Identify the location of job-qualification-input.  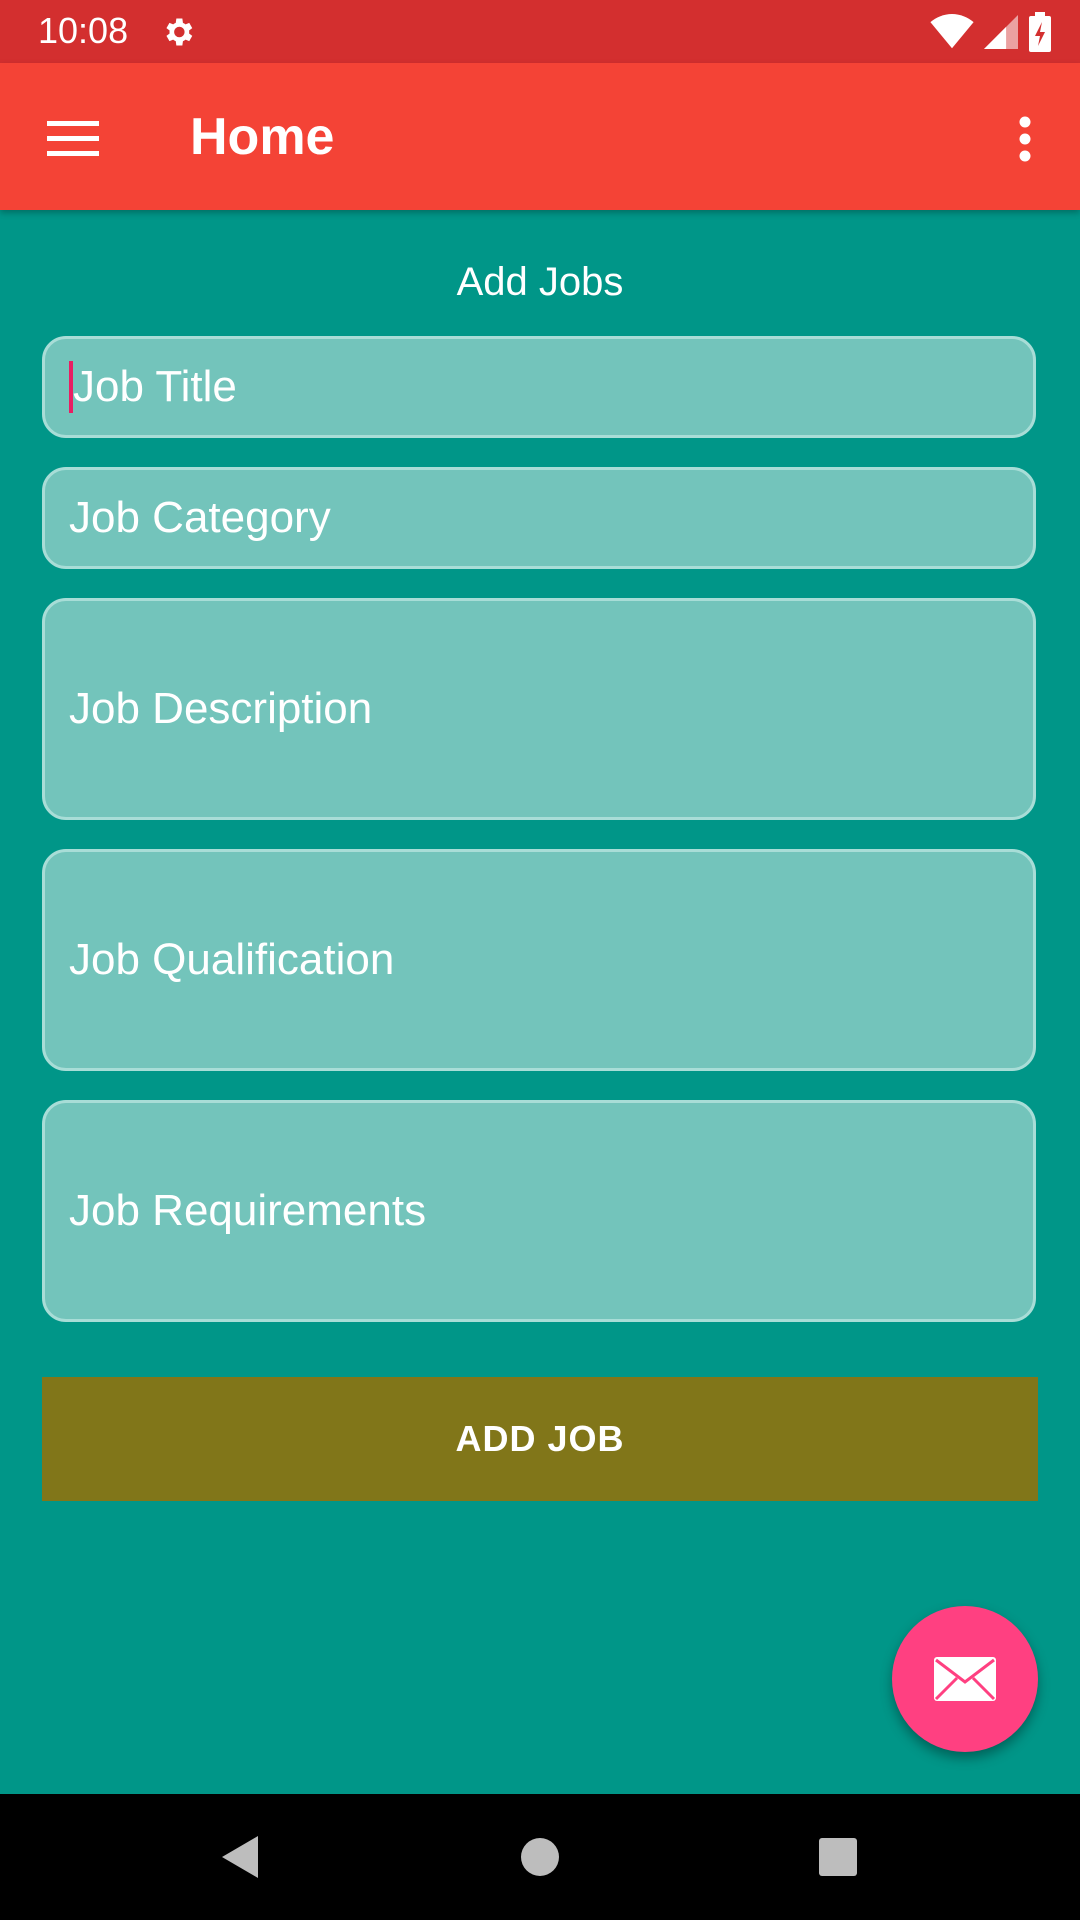
(551, 960).